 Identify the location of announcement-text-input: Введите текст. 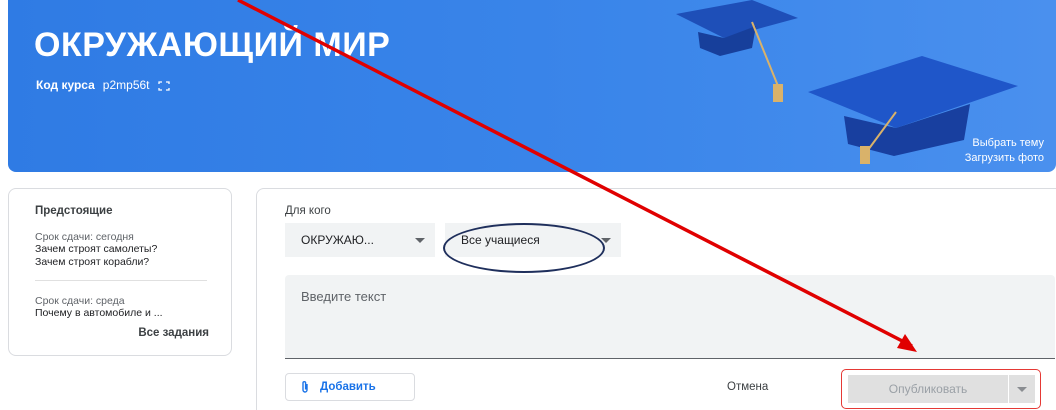
(670, 317).